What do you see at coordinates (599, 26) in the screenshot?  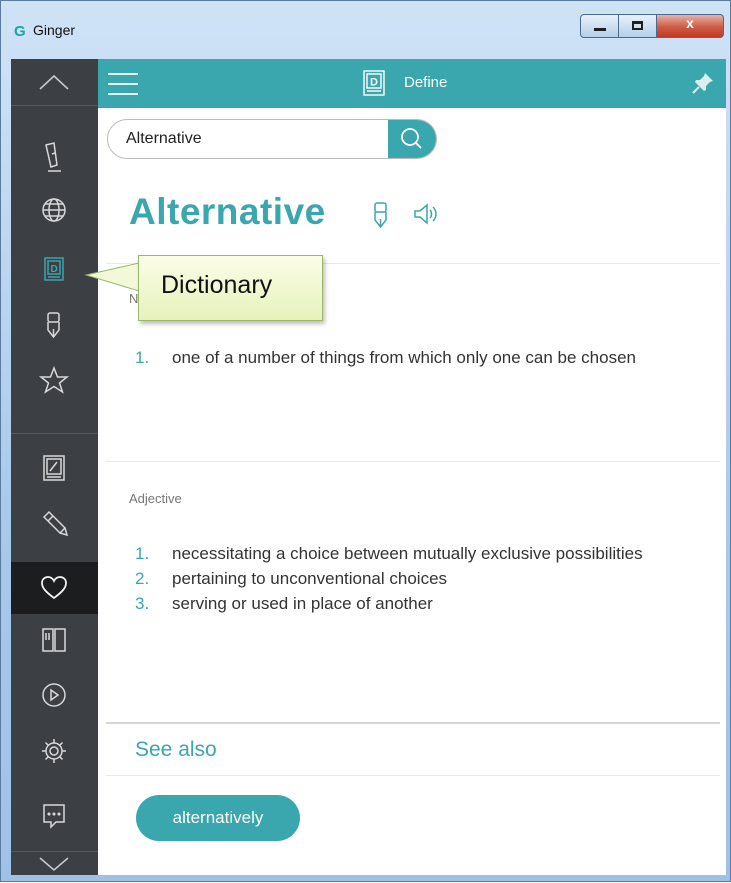 I see `minimize-button` at bounding box center [599, 26].